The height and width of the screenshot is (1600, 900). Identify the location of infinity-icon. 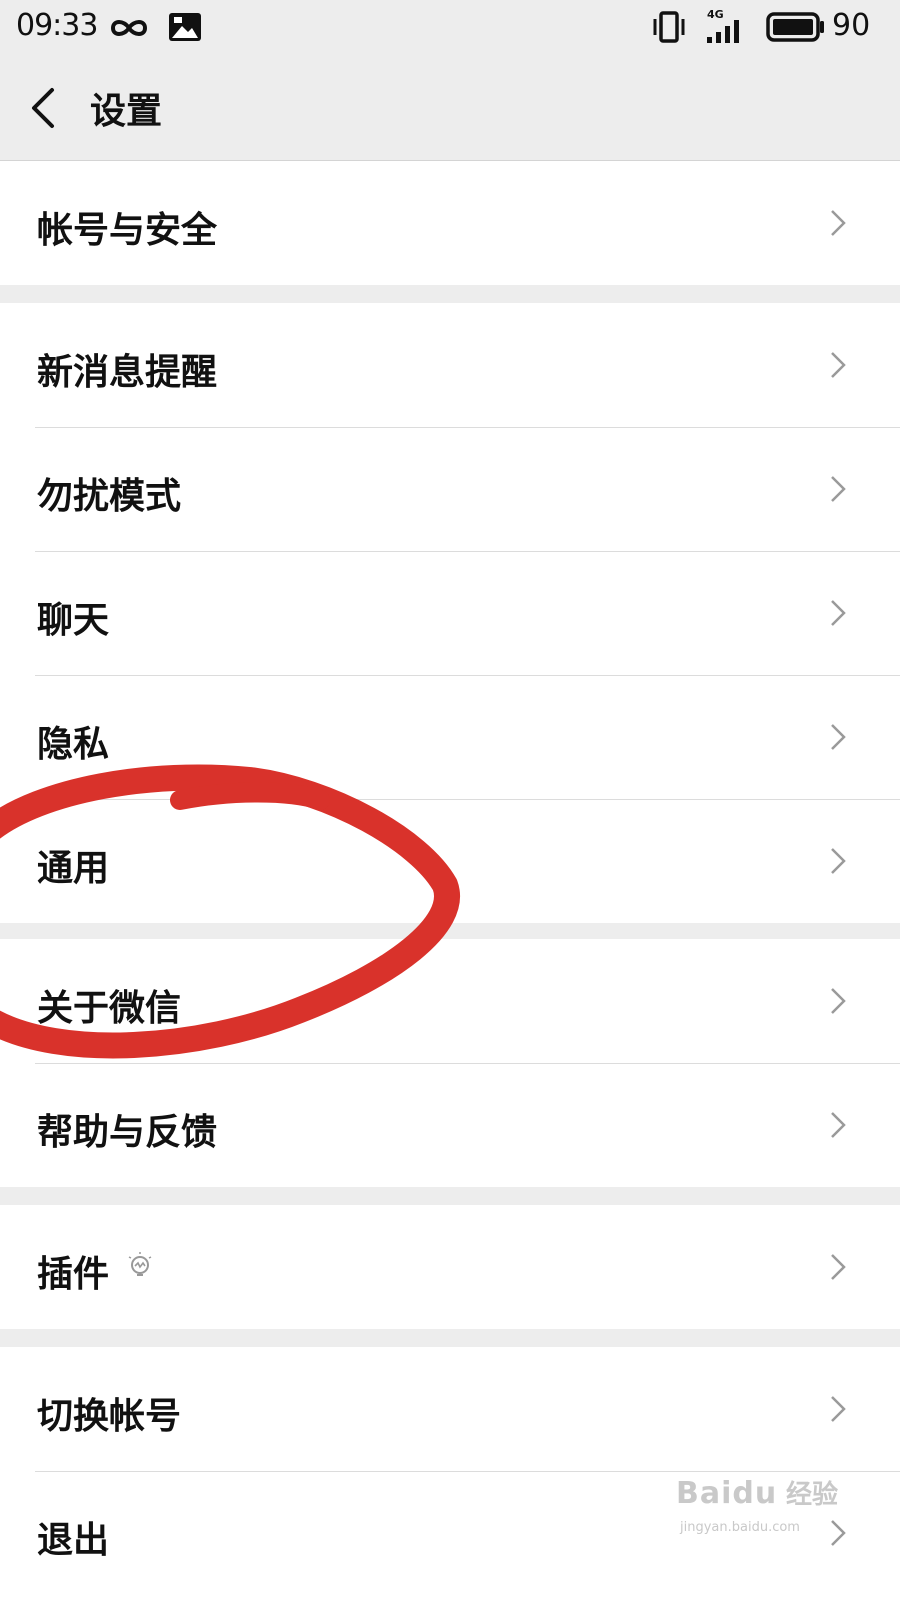
(129, 28).